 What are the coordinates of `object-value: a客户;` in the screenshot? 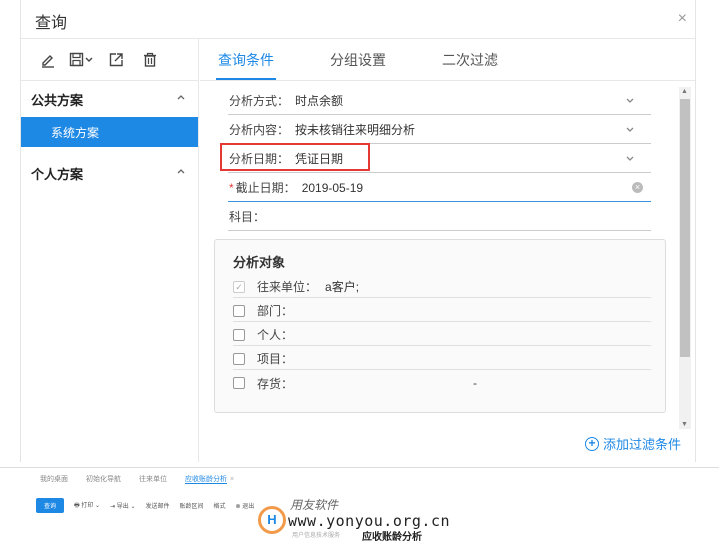 It's located at (342, 287).